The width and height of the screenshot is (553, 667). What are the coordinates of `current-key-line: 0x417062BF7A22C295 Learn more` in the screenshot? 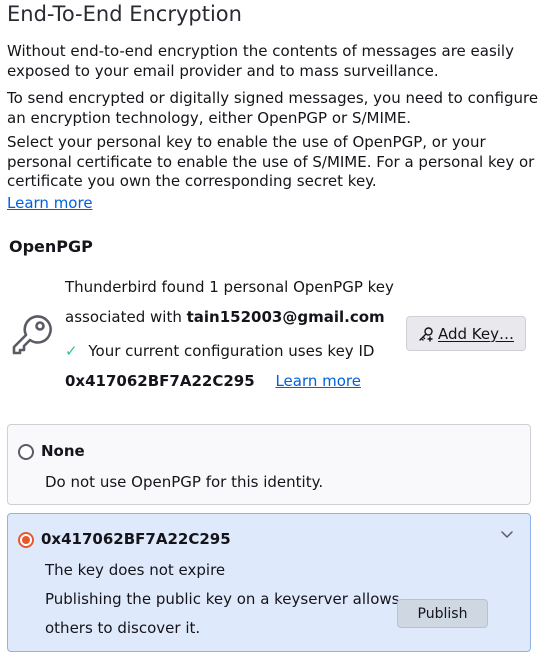 It's located at (213, 381).